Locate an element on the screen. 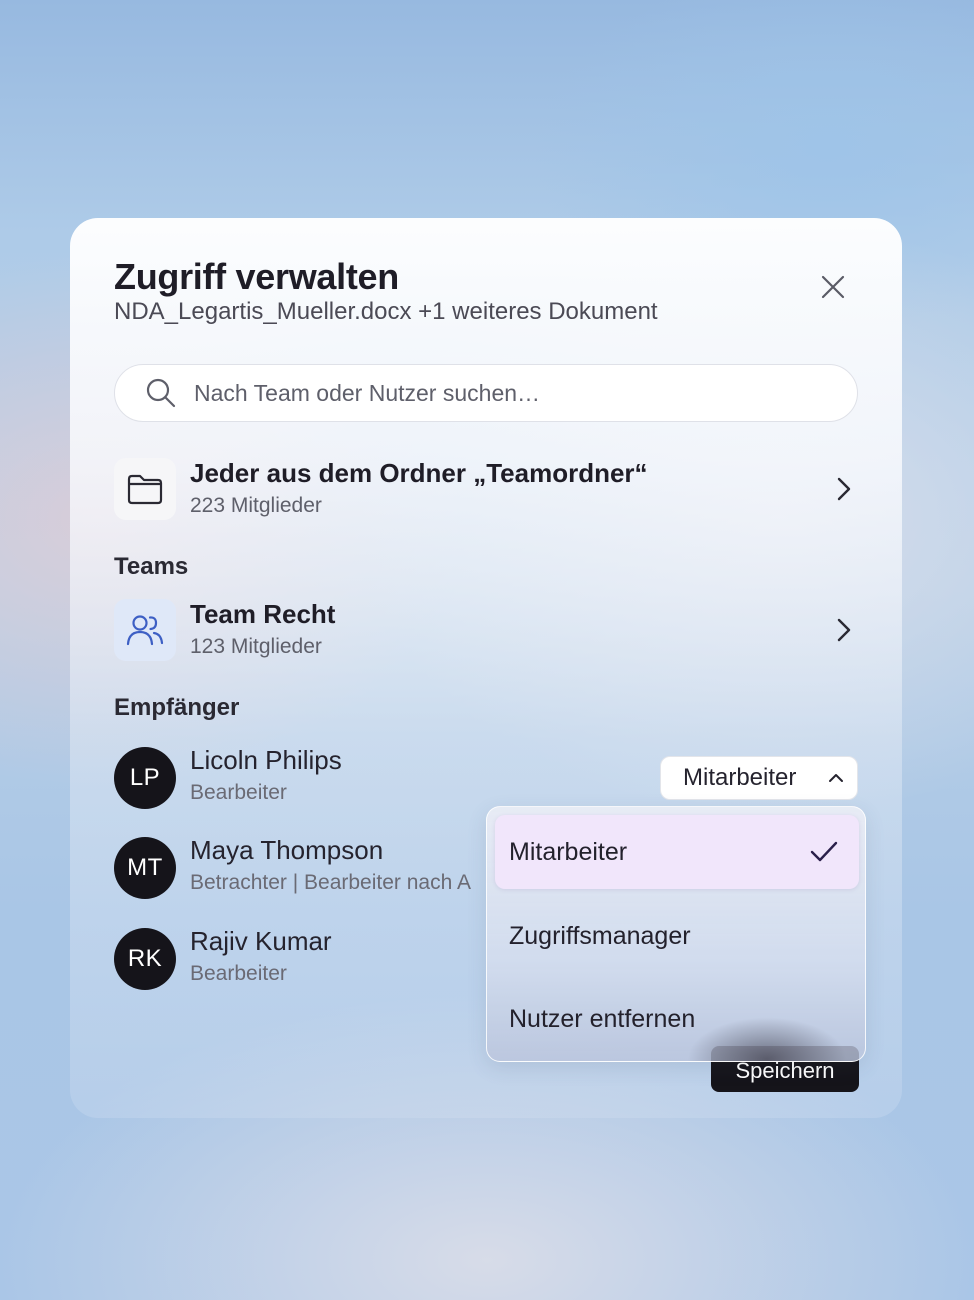 This screenshot has width=974, height=1300. folder-icon-box is located at coordinates (145, 489).